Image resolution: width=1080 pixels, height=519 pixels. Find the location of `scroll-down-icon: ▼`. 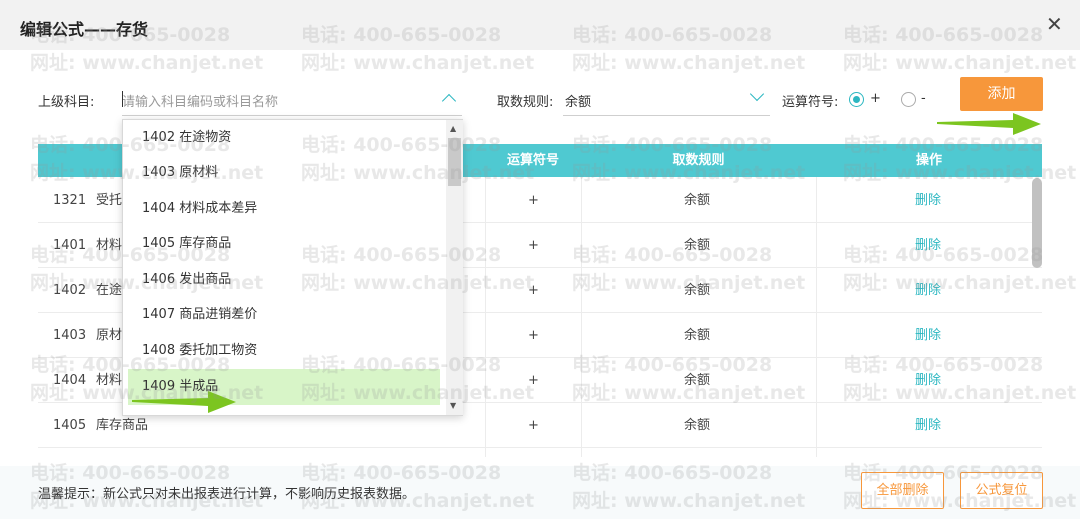

scroll-down-icon: ▼ is located at coordinates (453, 405).